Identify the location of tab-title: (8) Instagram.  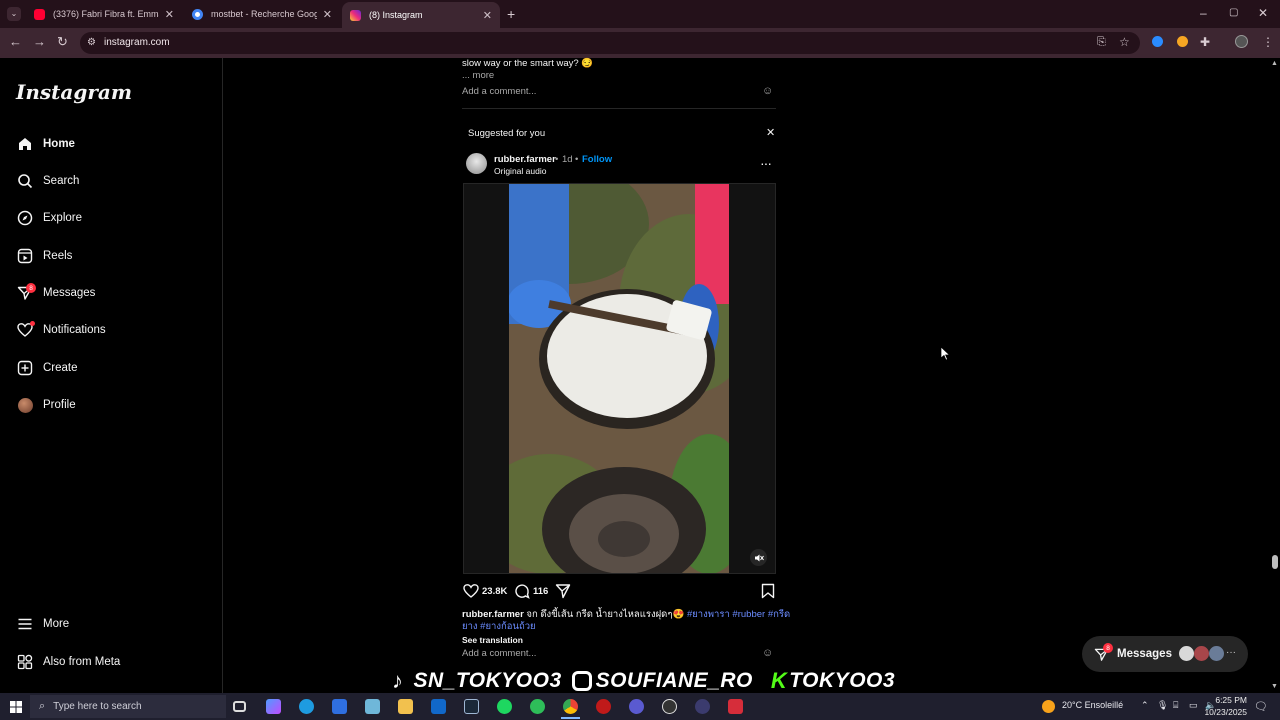
(396, 15).